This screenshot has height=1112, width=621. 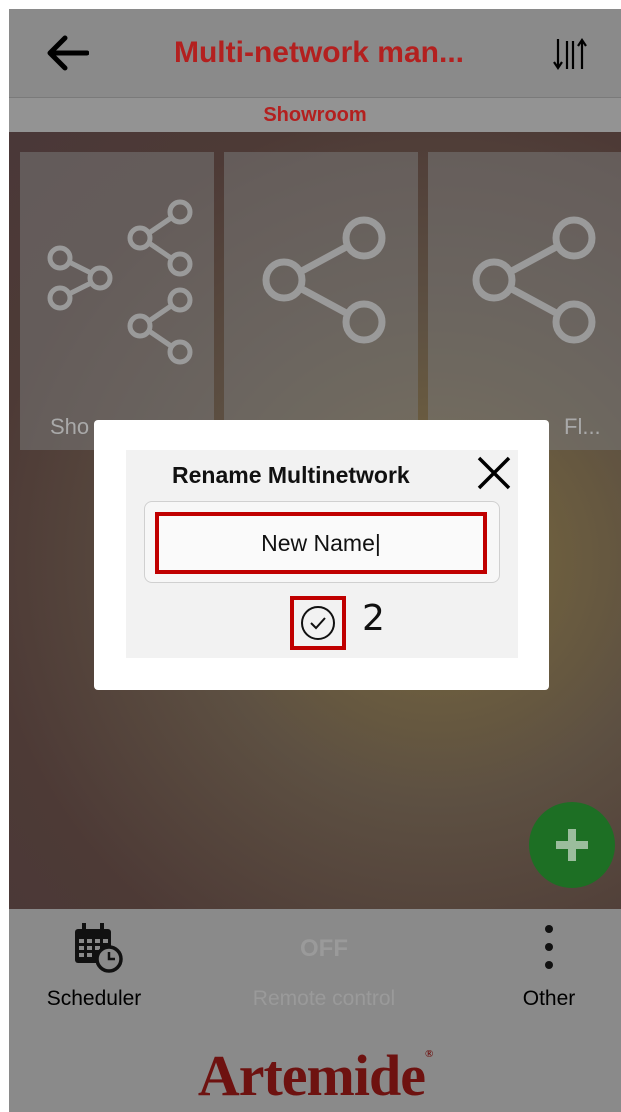 What do you see at coordinates (99, 948) in the screenshot?
I see `calendar-clock-icon` at bounding box center [99, 948].